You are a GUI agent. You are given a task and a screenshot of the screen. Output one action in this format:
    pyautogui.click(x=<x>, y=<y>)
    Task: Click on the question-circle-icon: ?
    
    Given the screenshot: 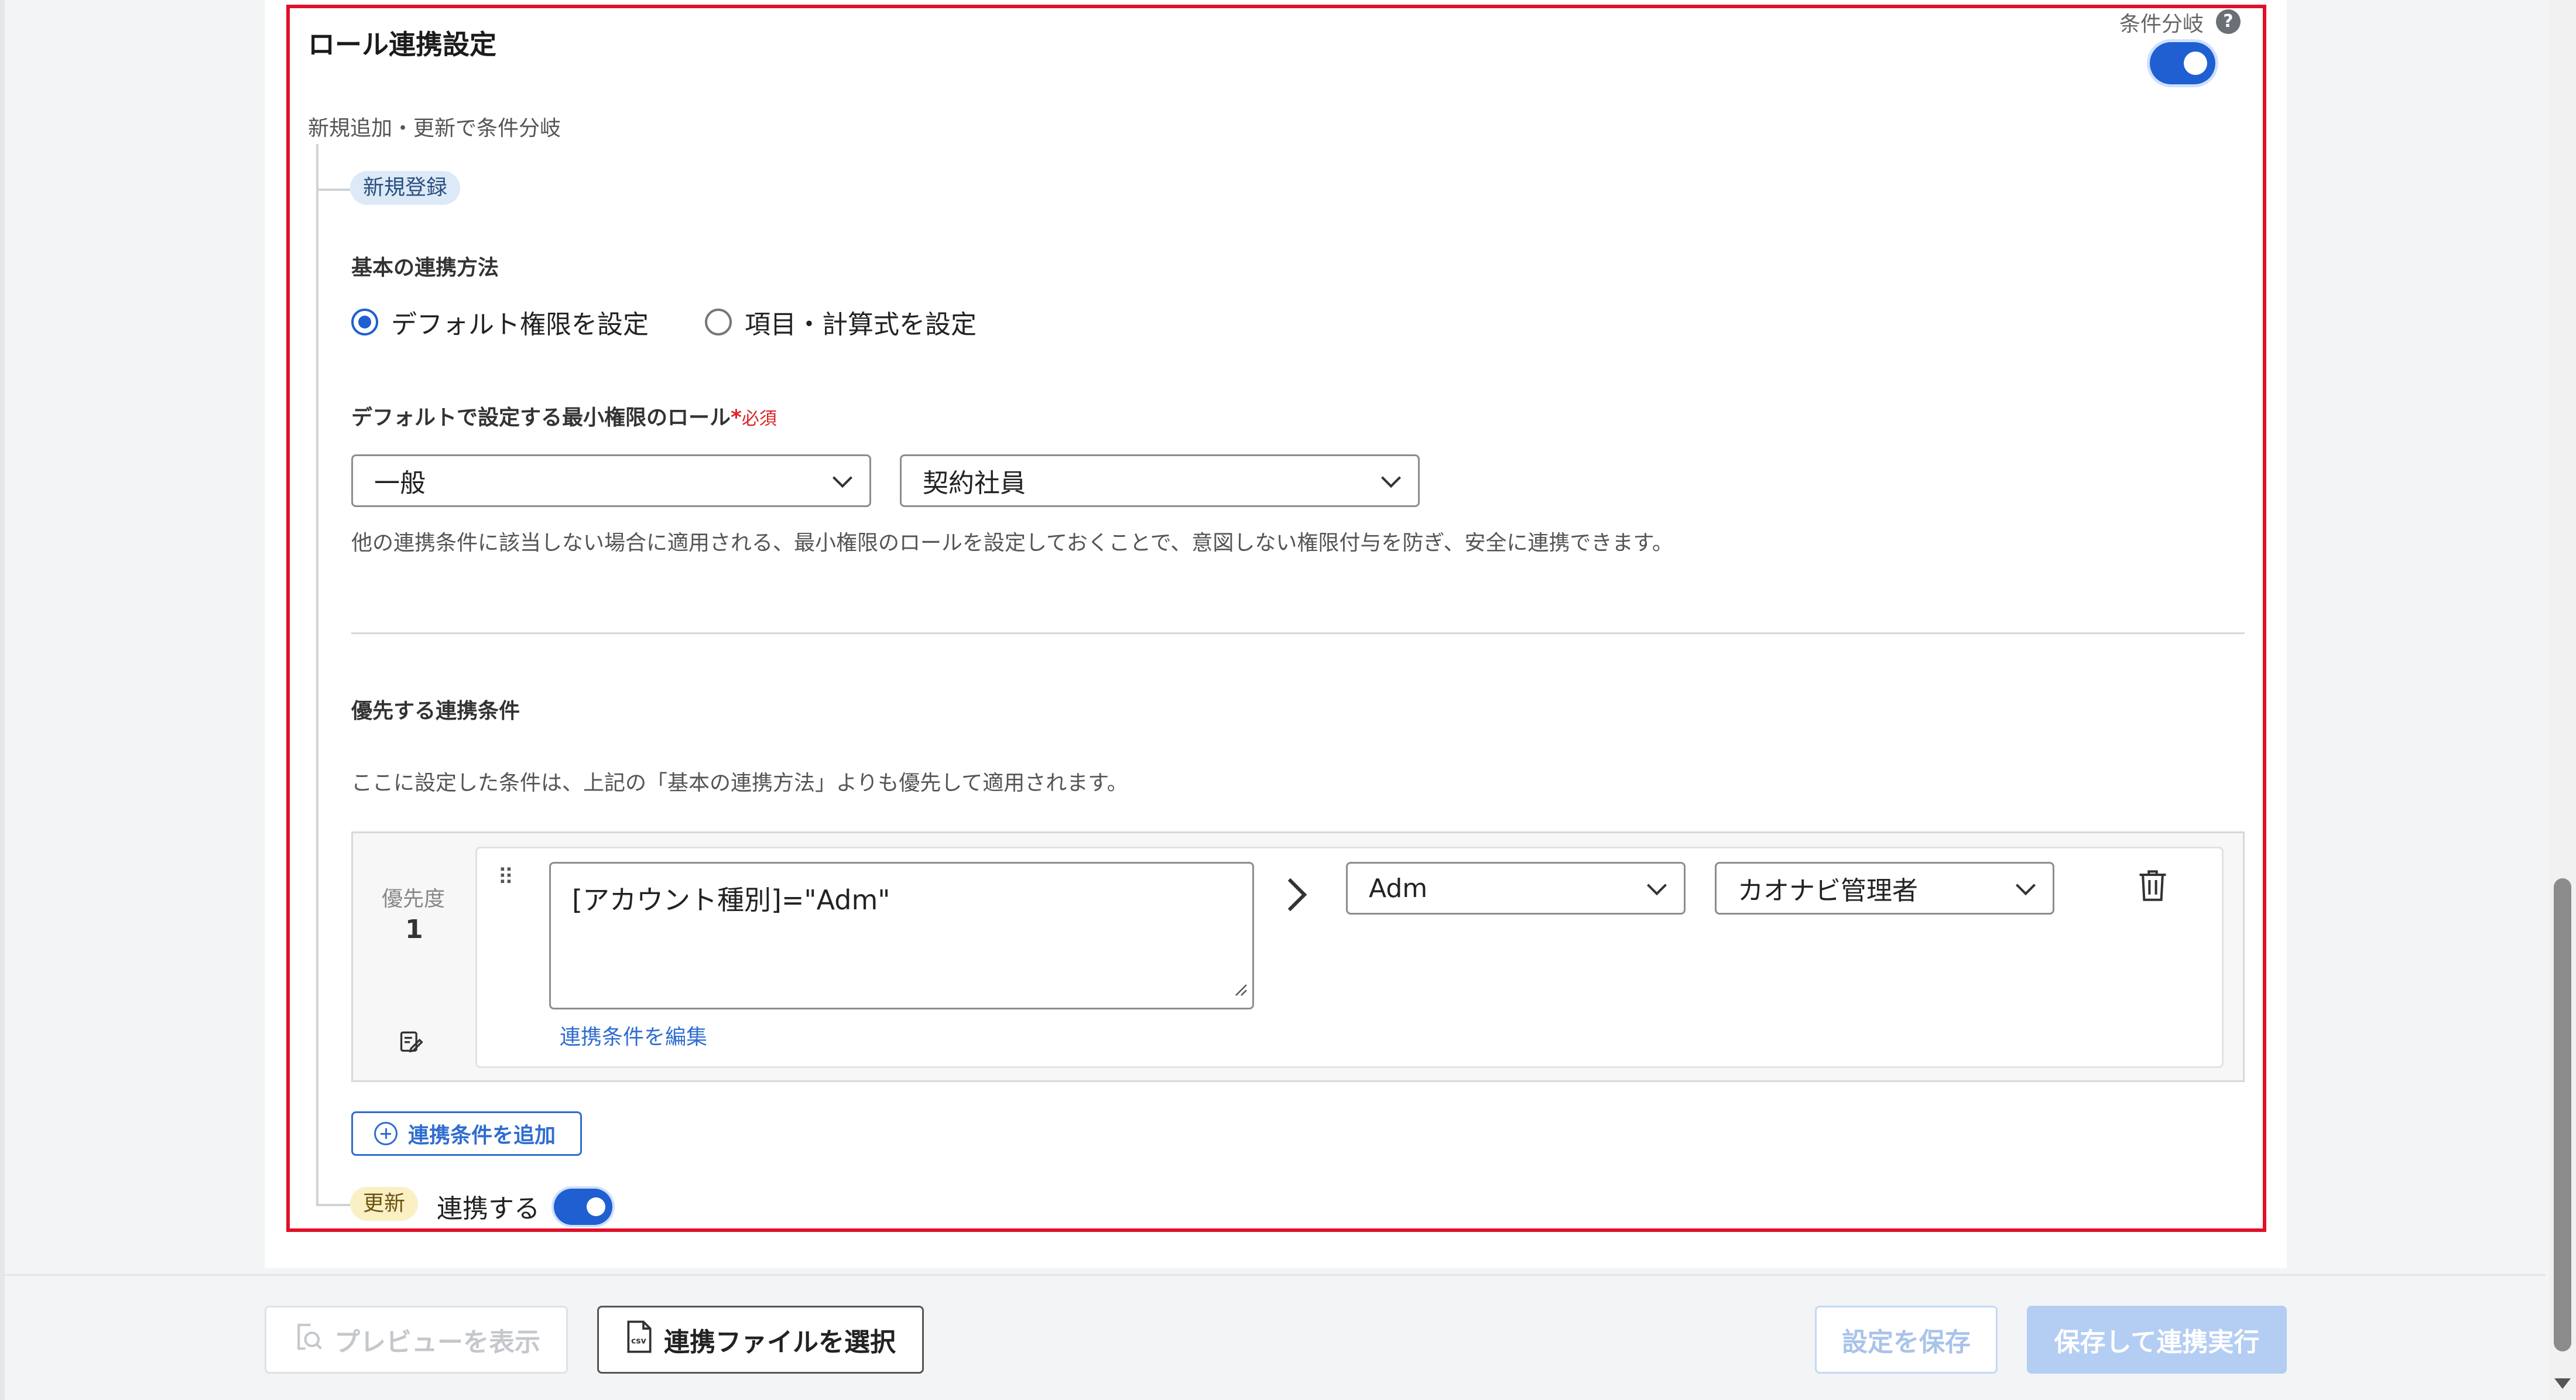 What is the action you would take?
    pyautogui.click(x=2228, y=21)
    